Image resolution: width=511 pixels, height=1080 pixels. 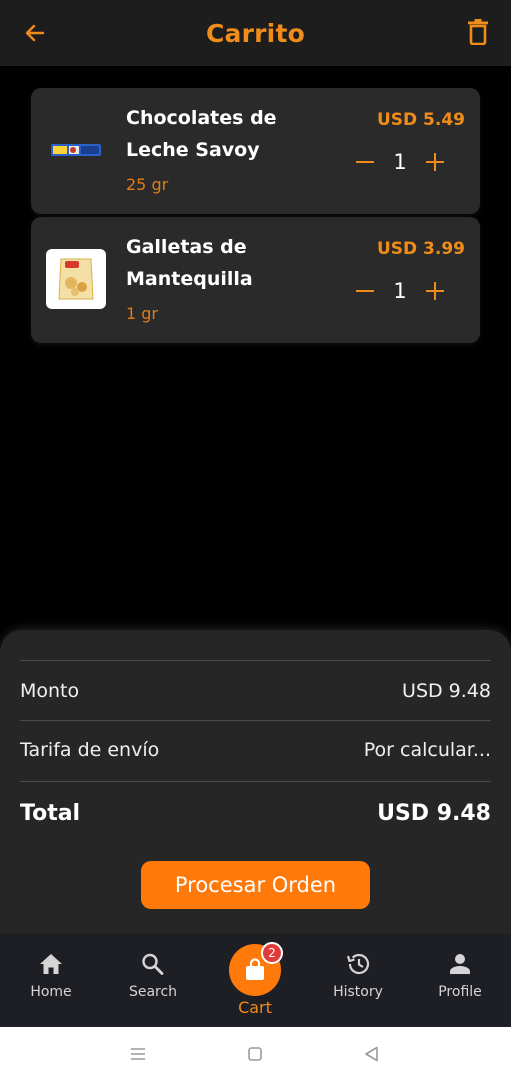 I want to click on nav-home: Home, so click(x=51, y=976).